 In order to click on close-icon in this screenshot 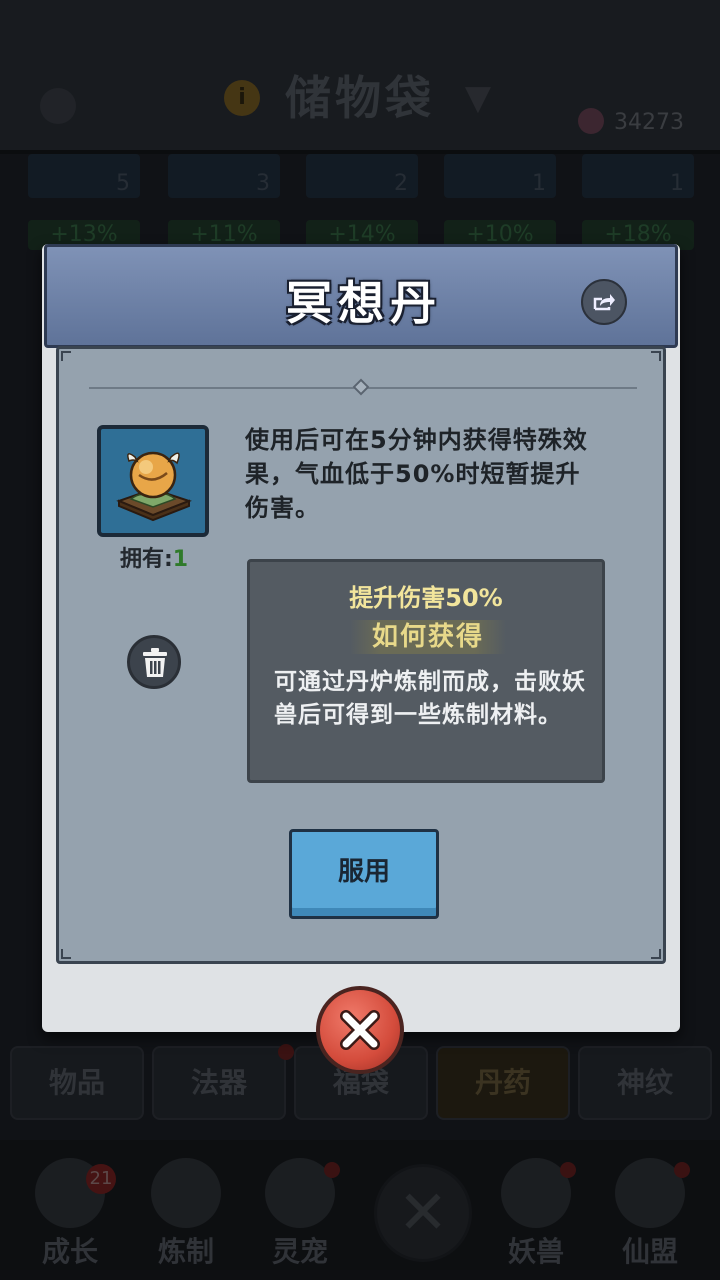, I will do `click(360, 1030)`.